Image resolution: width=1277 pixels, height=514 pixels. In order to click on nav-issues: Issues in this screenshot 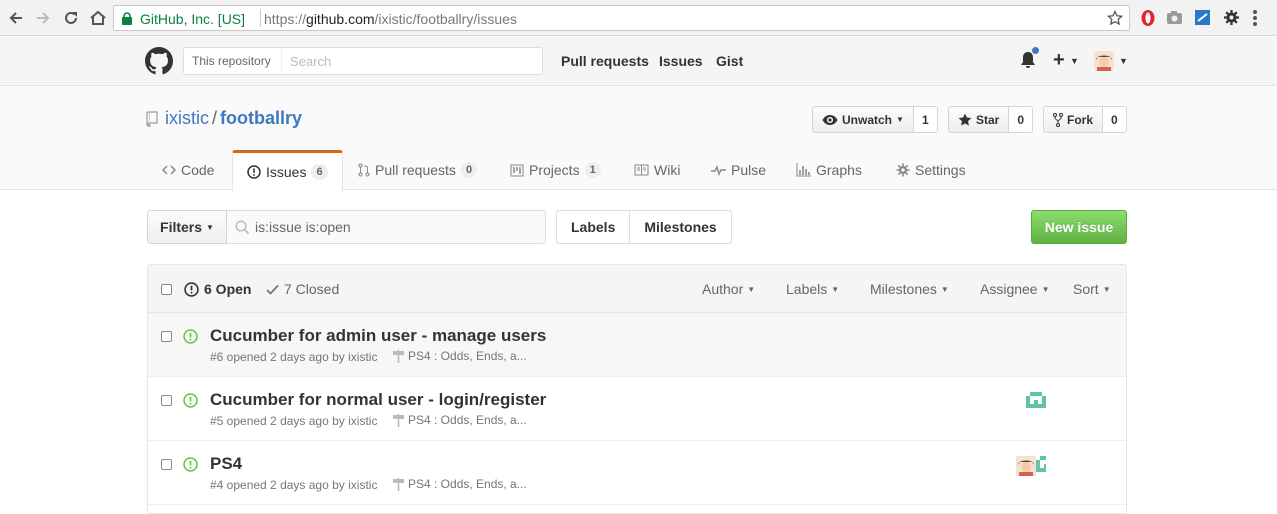, I will do `click(681, 61)`.